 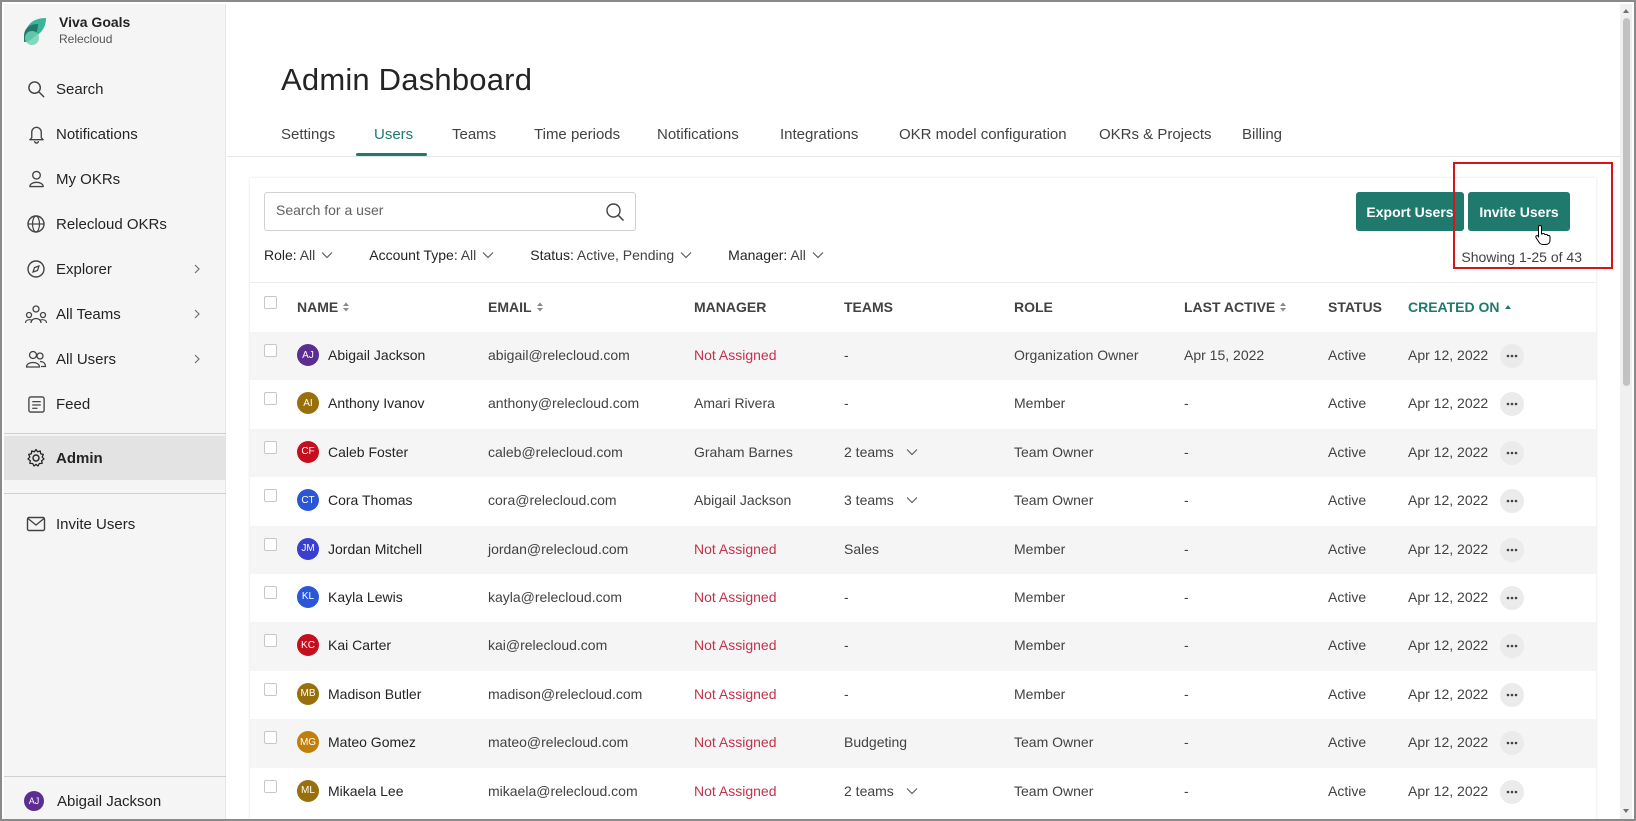 What do you see at coordinates (115, 404) in the screenshot?
I see `sidebar-item-feed: Feed` at bounding box center [115, 404].